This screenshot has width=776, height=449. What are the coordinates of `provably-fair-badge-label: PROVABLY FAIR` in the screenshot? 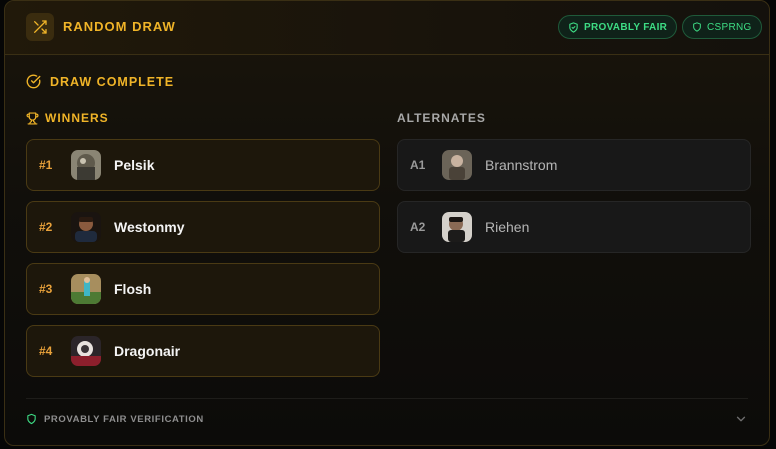 It's located at (626, 27).